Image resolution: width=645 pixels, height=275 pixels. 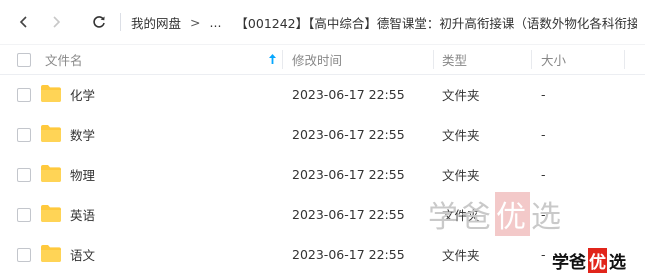 I want to click on column-header-type-label: 类型, so click(x=455, y=60).